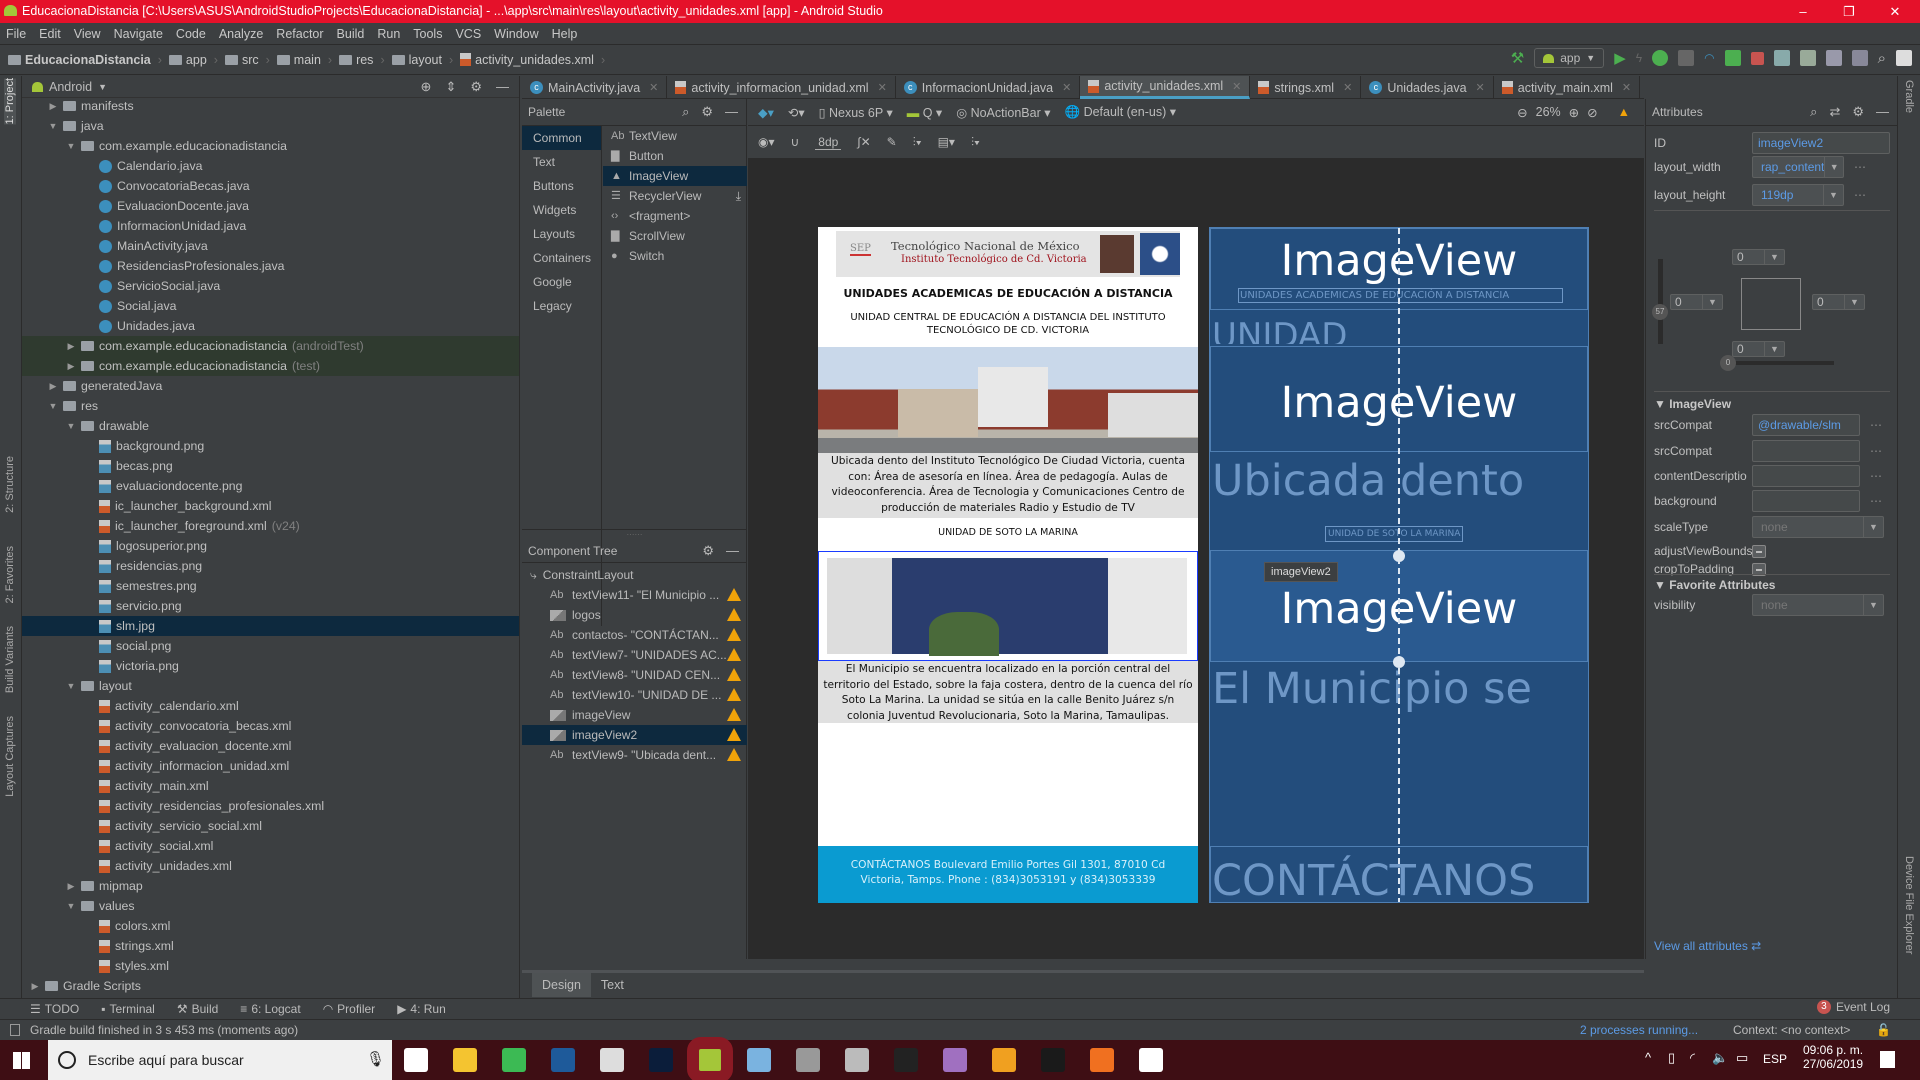 This screenshot has height=1080, width=1920. Describe the element at coordinates (1887, 1059) in the screenshot. I see `action-center-icon` at that location.